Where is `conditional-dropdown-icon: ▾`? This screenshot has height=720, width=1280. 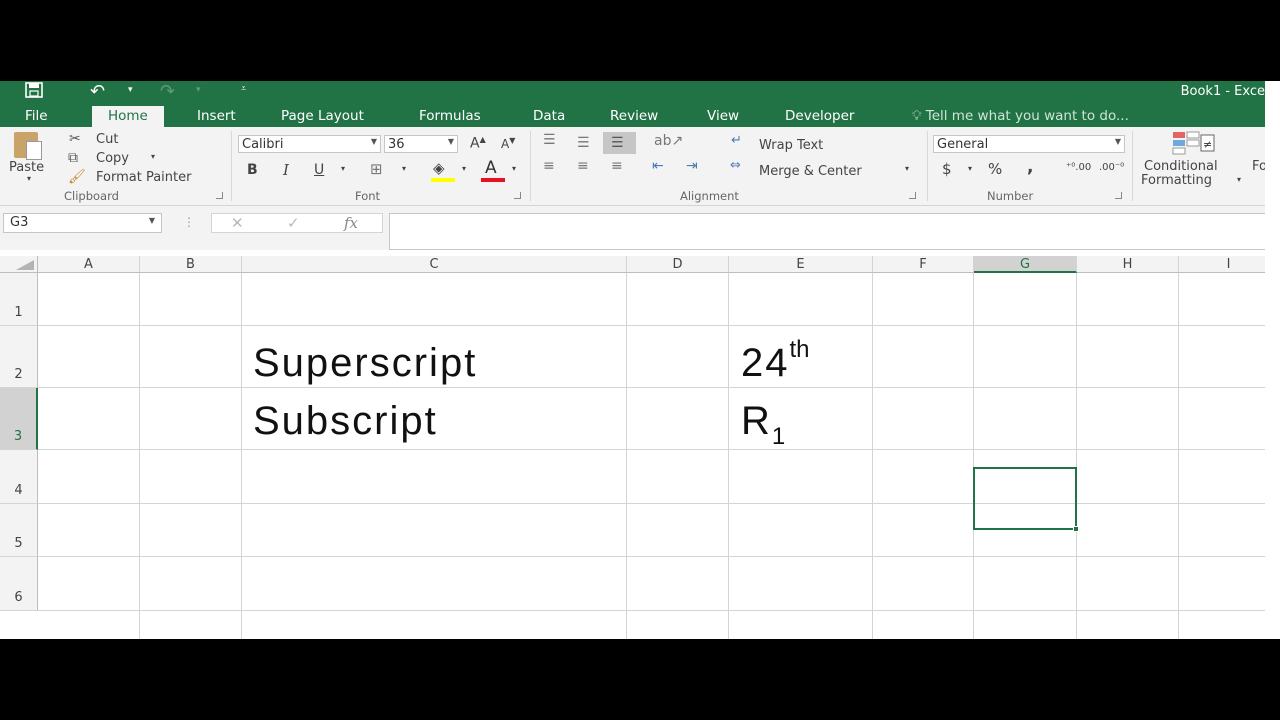
conditional-dropdown-icon: ▾ is located at coordinates (1239, 179).